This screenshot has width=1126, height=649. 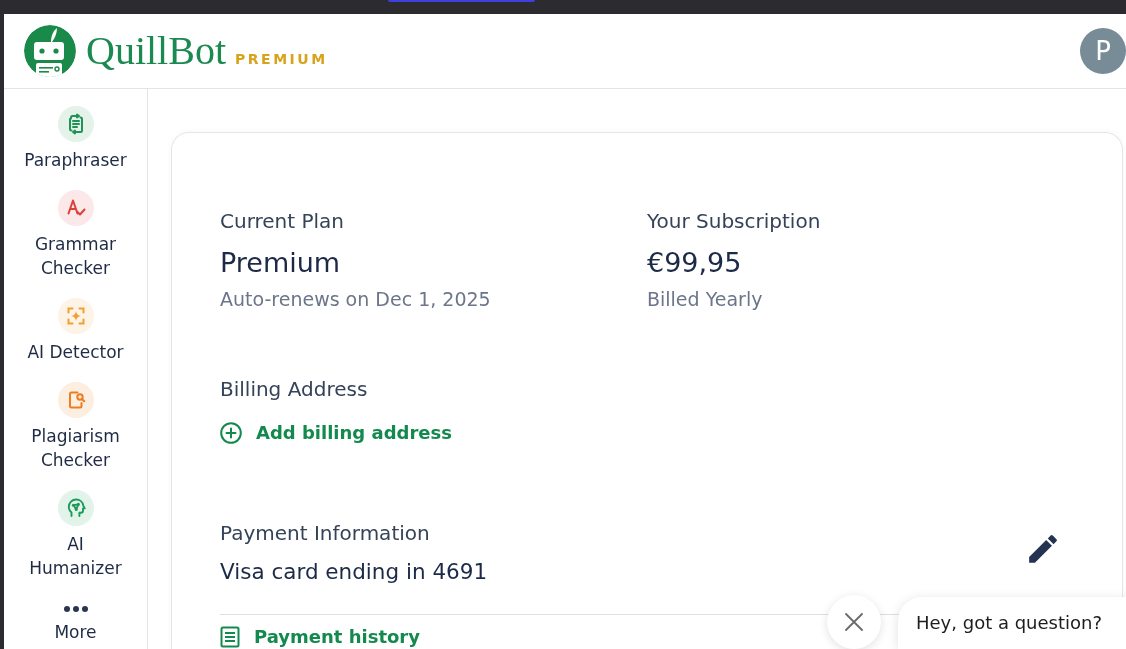 I want to click on head-network-icon, so click(x=75, y=508).